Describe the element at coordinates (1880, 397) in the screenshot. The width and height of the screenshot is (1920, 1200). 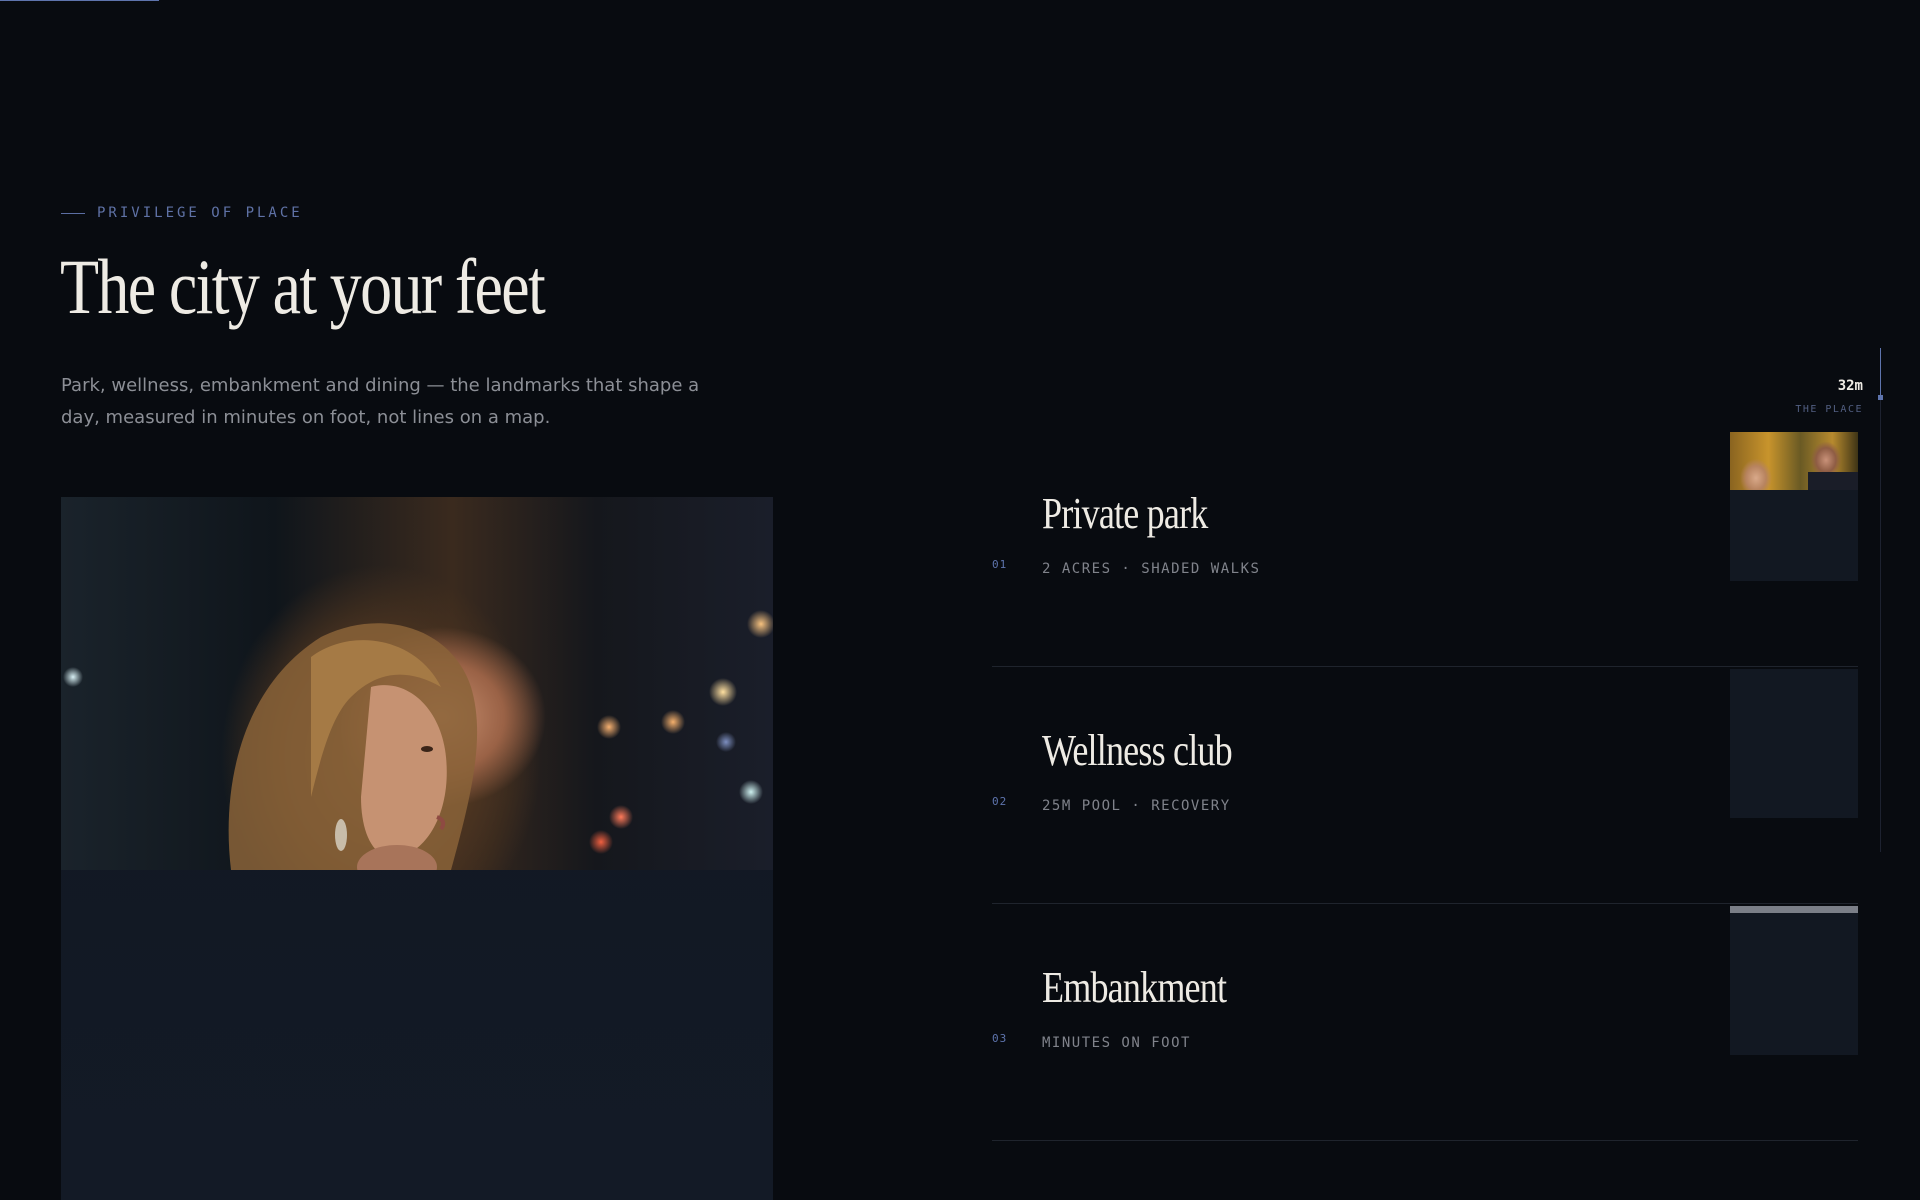
I see `scroll-tracker-dot` at that location.